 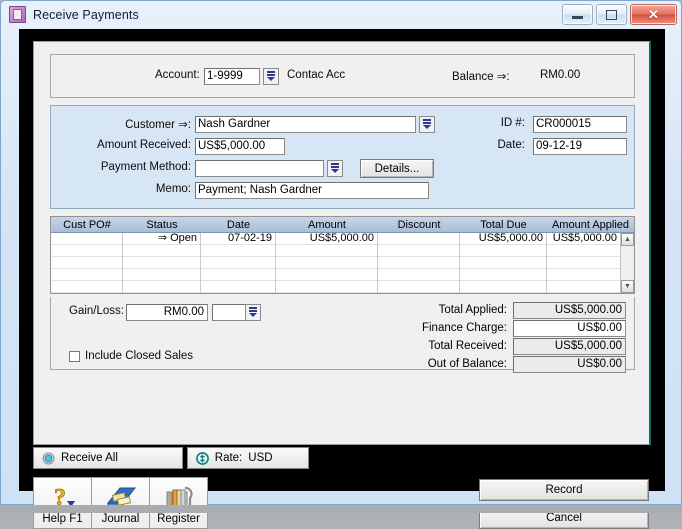 What do you see at coordinates (202, 458) in the screenshot?
I see `currency-rate-icon` at bounding box center [202, 458].